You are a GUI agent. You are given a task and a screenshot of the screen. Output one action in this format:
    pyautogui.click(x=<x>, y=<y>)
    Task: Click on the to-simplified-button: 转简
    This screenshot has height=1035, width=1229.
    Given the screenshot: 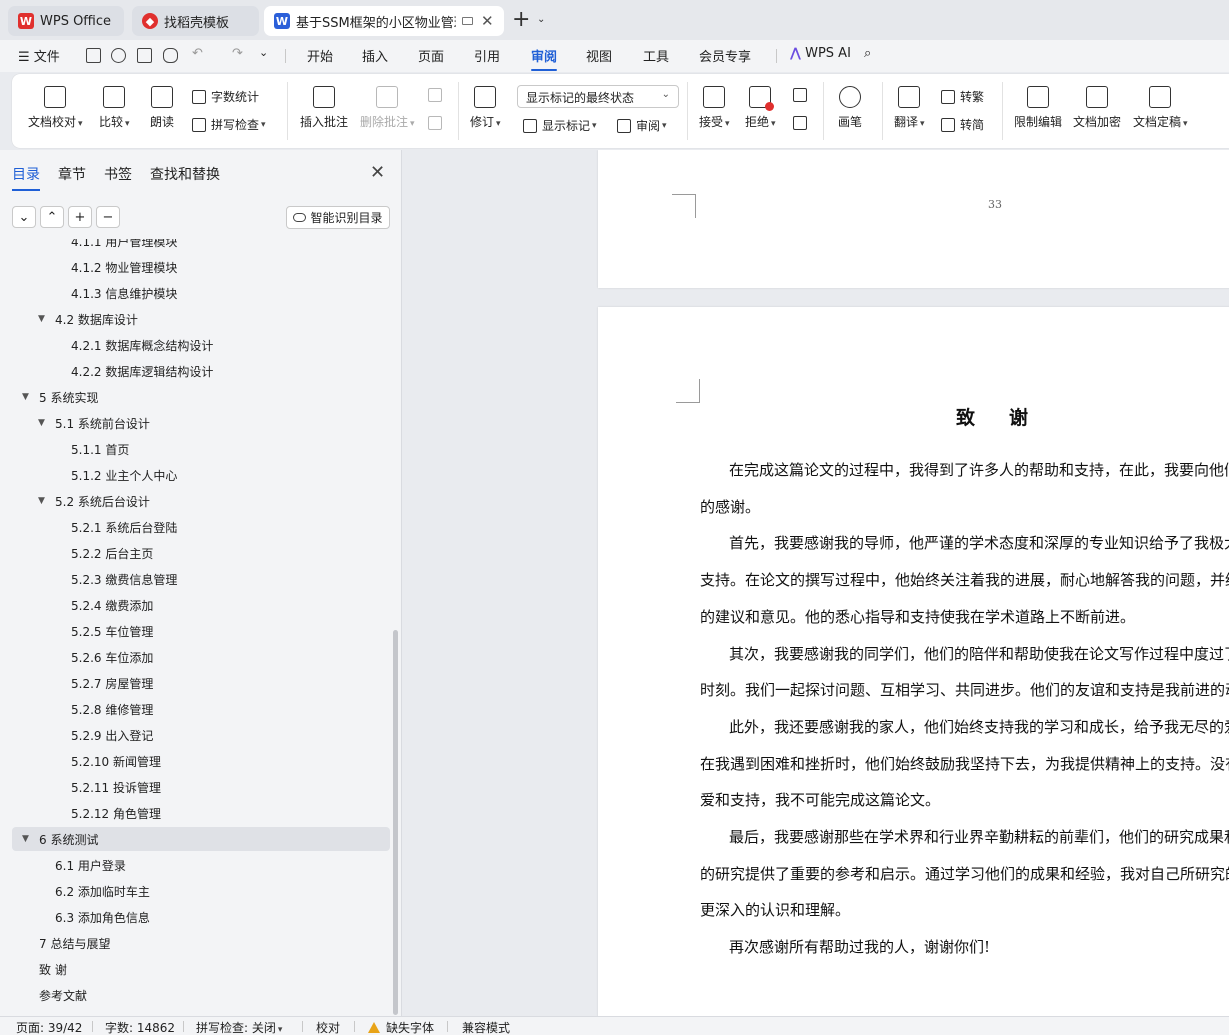 What is the action you would take?
    pyautogui.click(x=962, y=124)
    